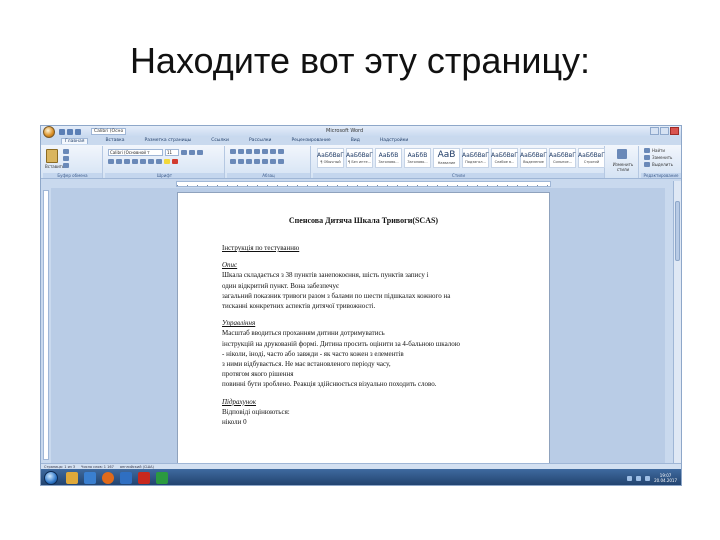 The image size is (720, 540). I want to click on tab-references: Ссылки, so click(220, 141).